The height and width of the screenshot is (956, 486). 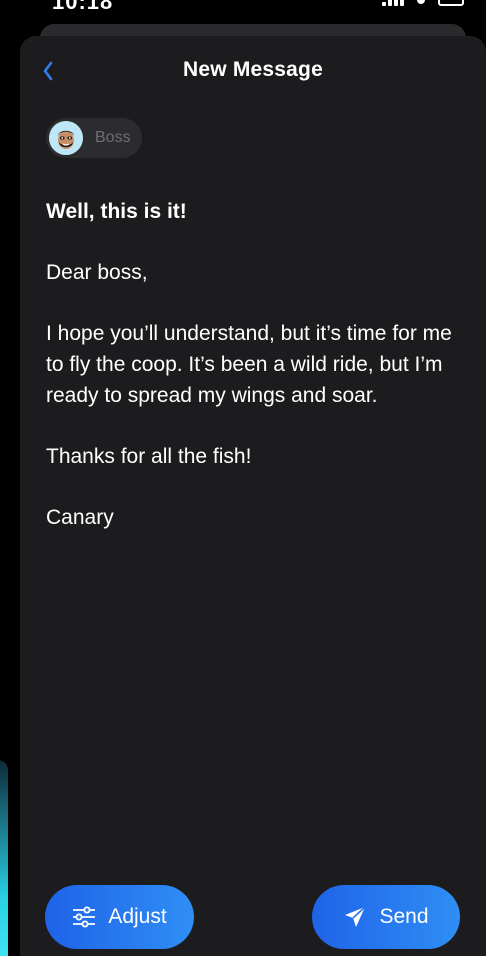 What do you see at coordinates (404, 916) in the screenshot?
I see `send-button-label: Send` at bounding box center [404, 916].